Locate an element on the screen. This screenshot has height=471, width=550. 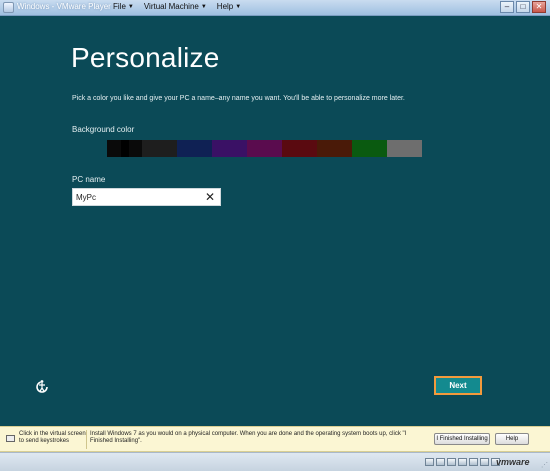
keyboard-icon is located at coordinates (10, 438).